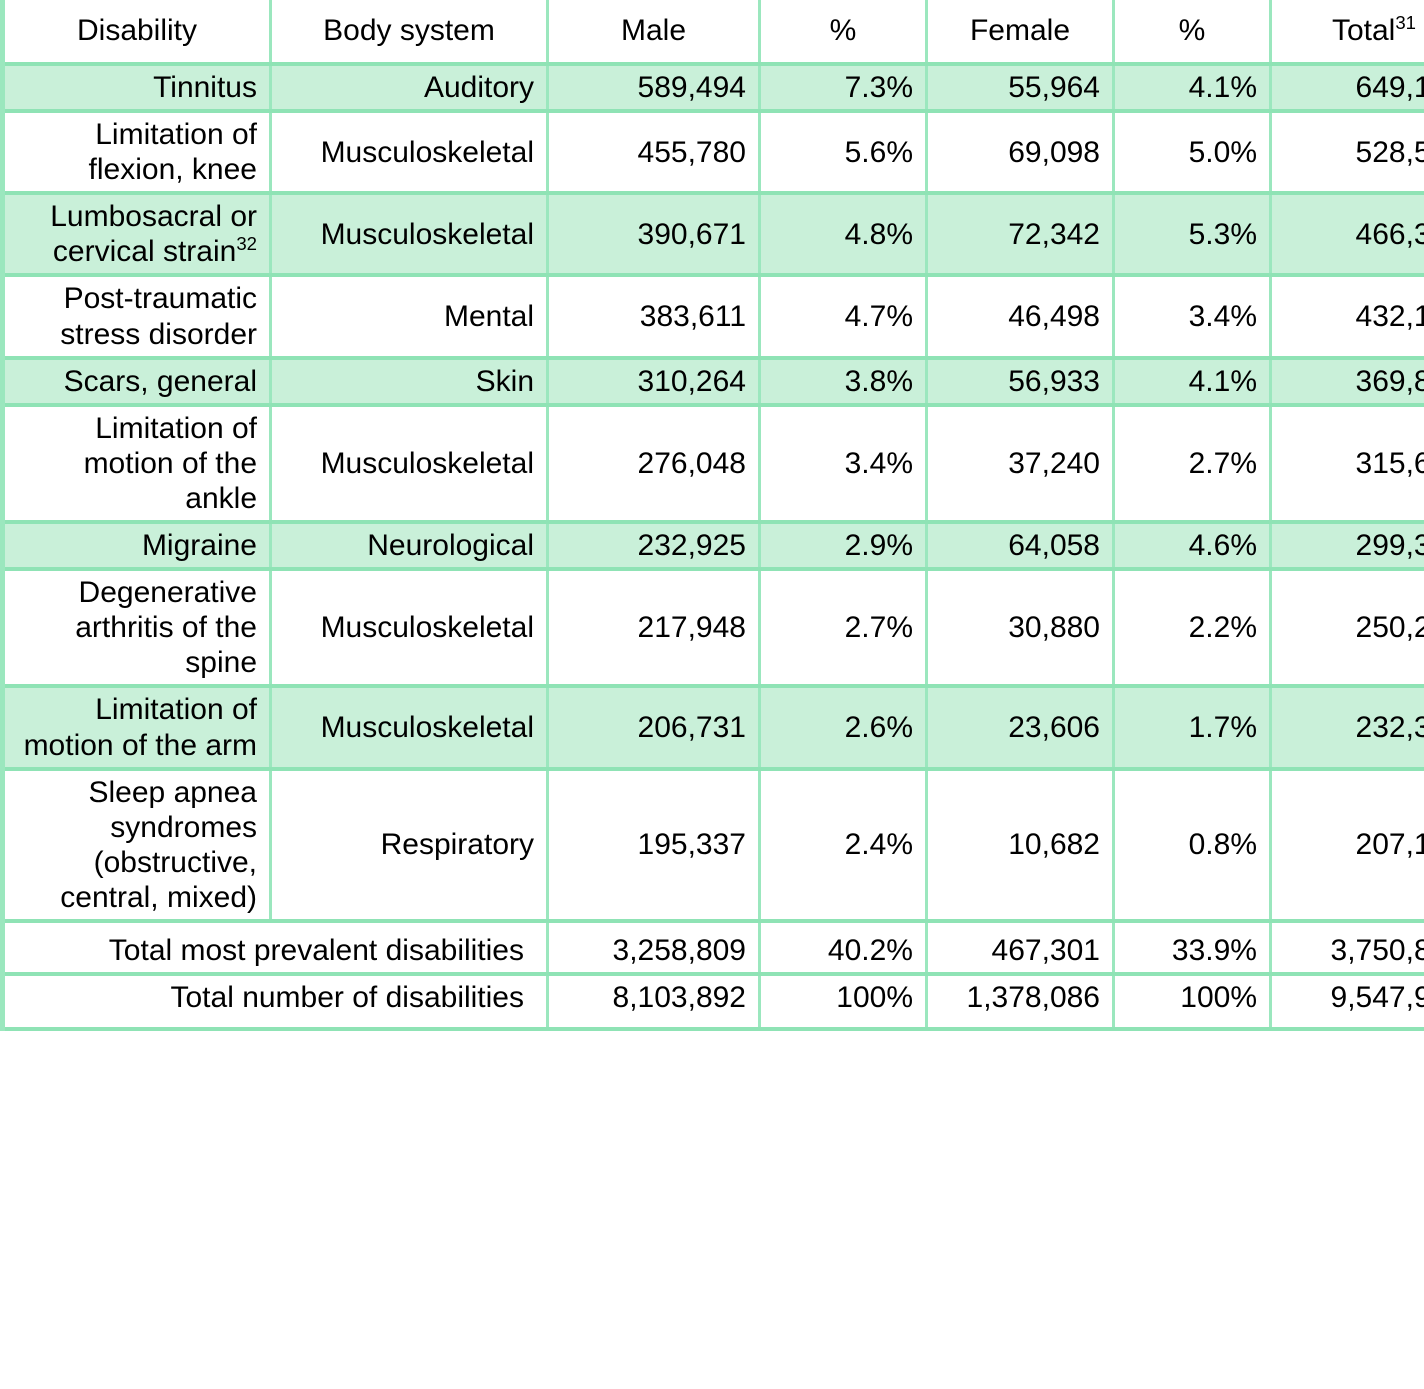 The image size is (1424, 1389). I want to click on footer-label-total-most-prevalent: Total most prevalent disabilities, so click(274, 948).